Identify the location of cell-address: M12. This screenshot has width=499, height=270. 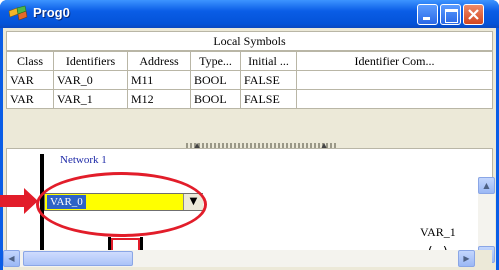
(159, 99).